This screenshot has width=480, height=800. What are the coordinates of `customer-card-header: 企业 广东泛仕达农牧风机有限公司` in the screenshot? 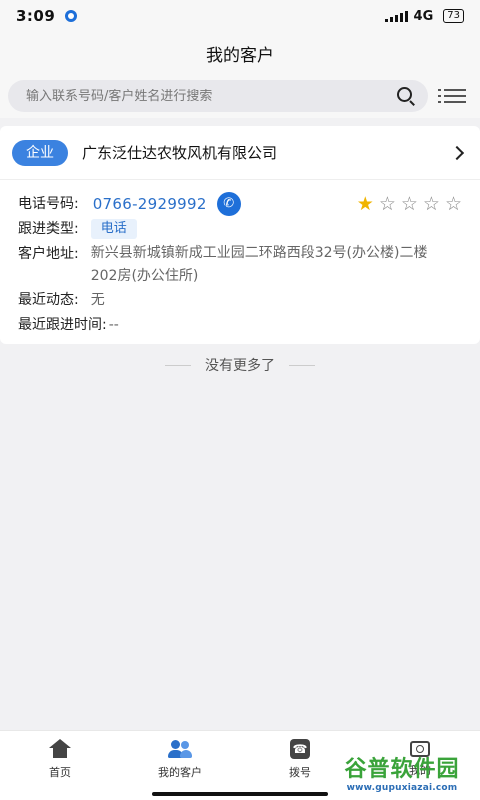 It's located at (240, 153).